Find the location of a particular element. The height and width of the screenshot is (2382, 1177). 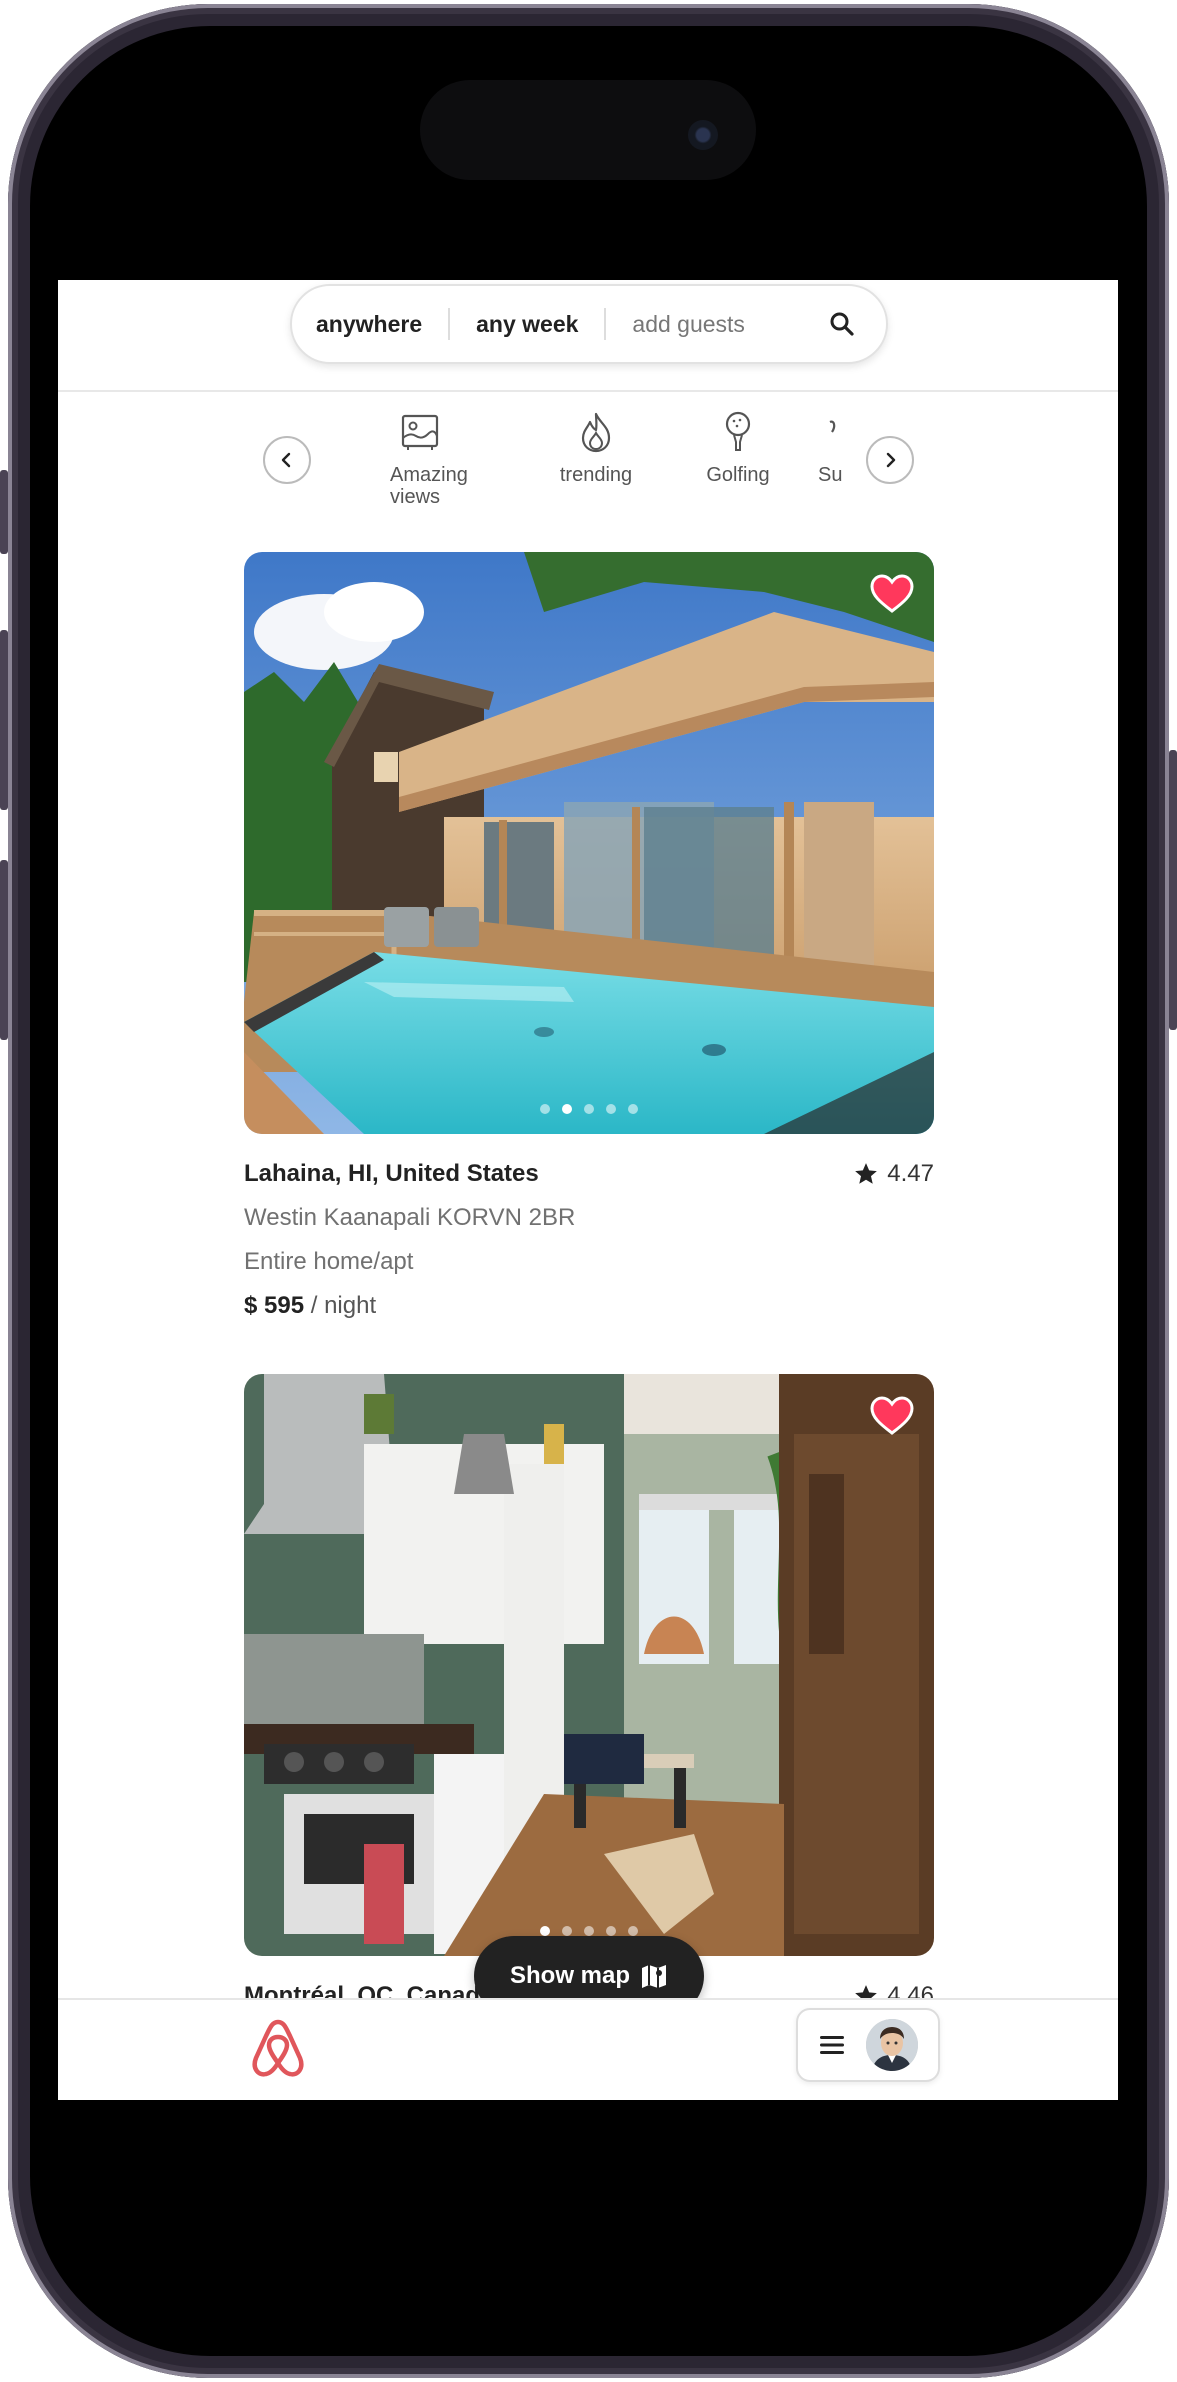

airbnb-logo-icon is located at coordinates (278, 2050).